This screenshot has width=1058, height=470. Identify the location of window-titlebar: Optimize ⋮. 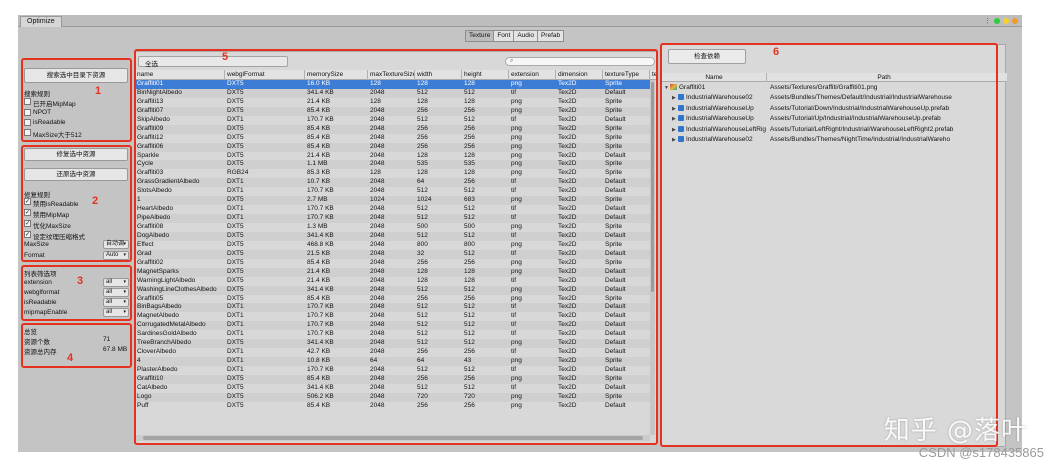
(520, 21).